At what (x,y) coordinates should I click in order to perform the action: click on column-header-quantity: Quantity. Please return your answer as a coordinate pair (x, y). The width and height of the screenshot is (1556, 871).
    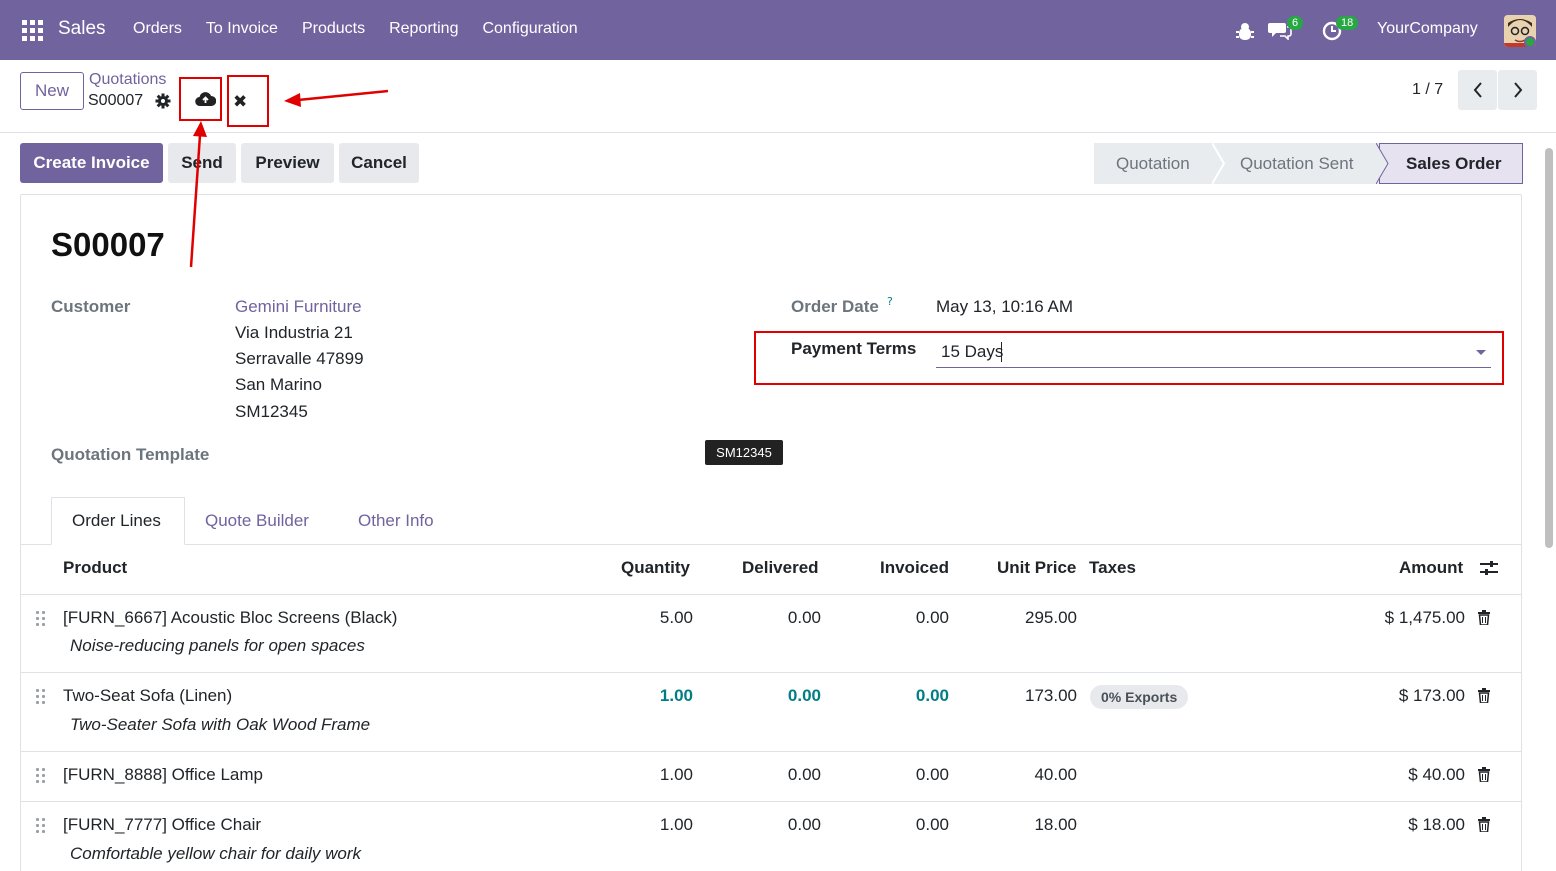
    Looking at the image, I should click on (655, 568).